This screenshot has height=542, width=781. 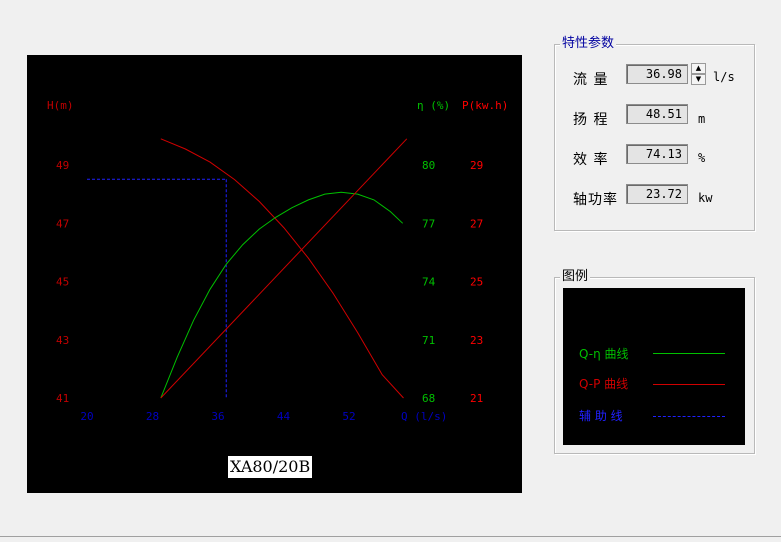 What do you see at coordinates (575, 277) in the screenshot?
I see `legend-group-title: 图例` at bounding box center [575, 277].